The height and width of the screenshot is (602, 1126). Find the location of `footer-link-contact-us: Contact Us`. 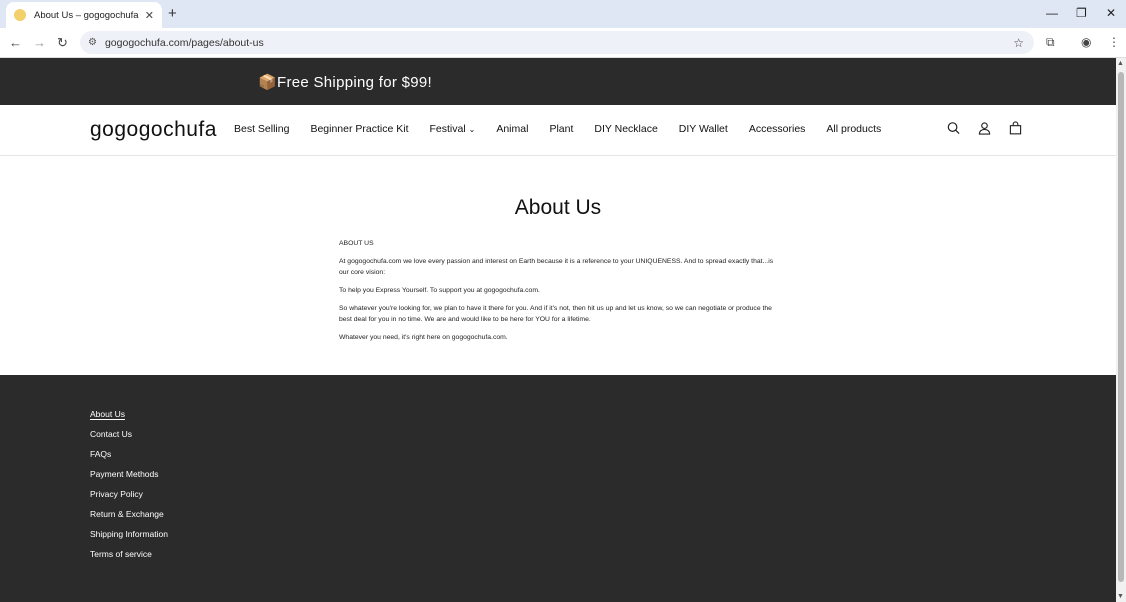

footer-link-contact-us: Contact Us is located at coordinates (603, 434).